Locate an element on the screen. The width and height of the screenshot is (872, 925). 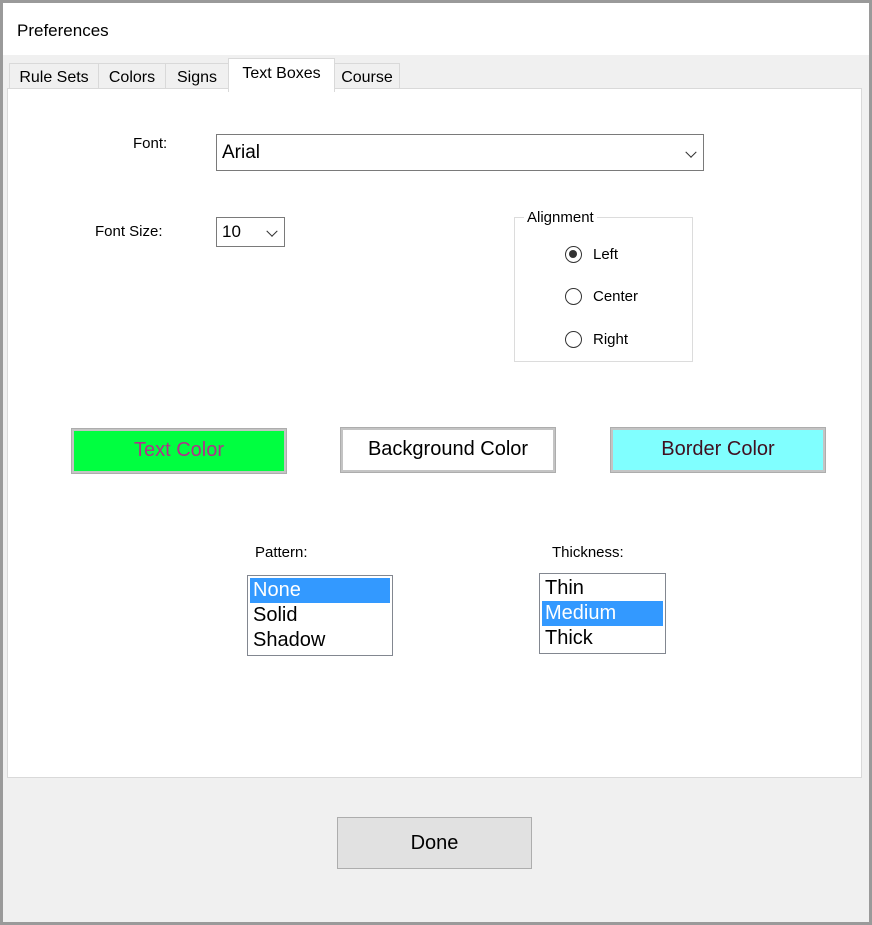
thickness-label: Thickness: is located at coordinates (588, 552).